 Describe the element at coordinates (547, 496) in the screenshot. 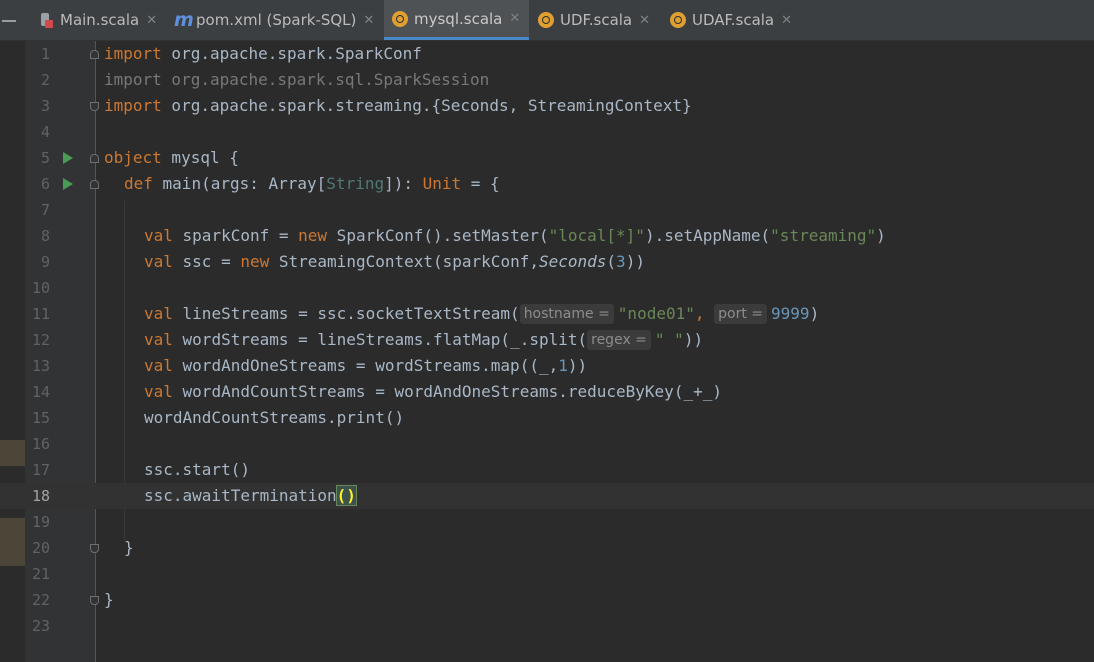

I see `code-line-current: 18 ssc.awaitTermination()` at that location.